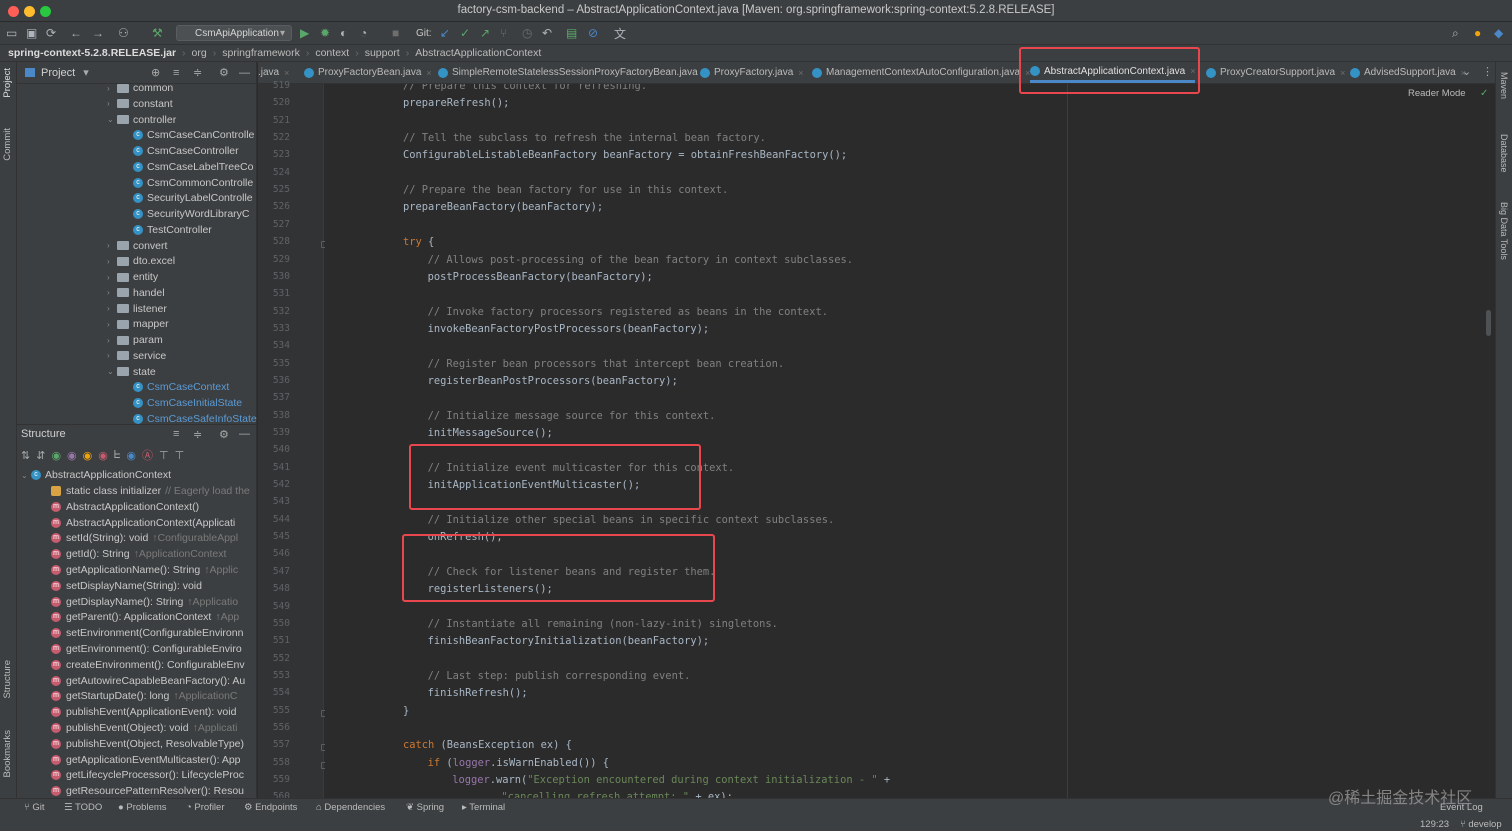  Describe the element at coordinates (1434, 824) in the screenshot. I see `caret-position: 129:23` at that location.